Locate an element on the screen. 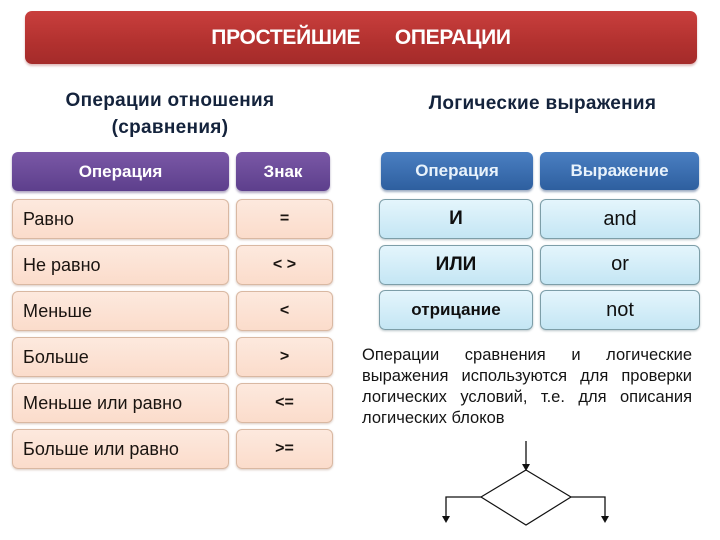 The image size is (720, 540). comparison-operation-cell: Не равно is located at coordinates (120, 265).